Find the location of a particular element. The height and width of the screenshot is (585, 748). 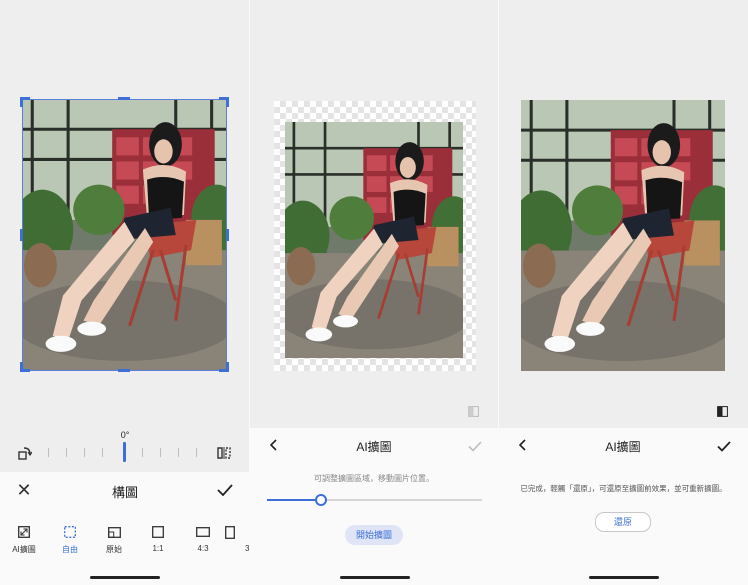

tool-label: 原始 is located at coordinates (114, 549).